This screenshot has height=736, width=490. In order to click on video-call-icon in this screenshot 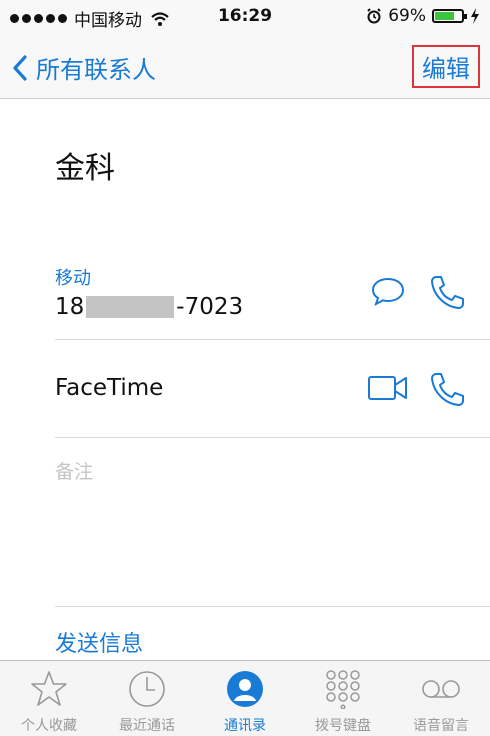, I will do `click(388, 388)`.